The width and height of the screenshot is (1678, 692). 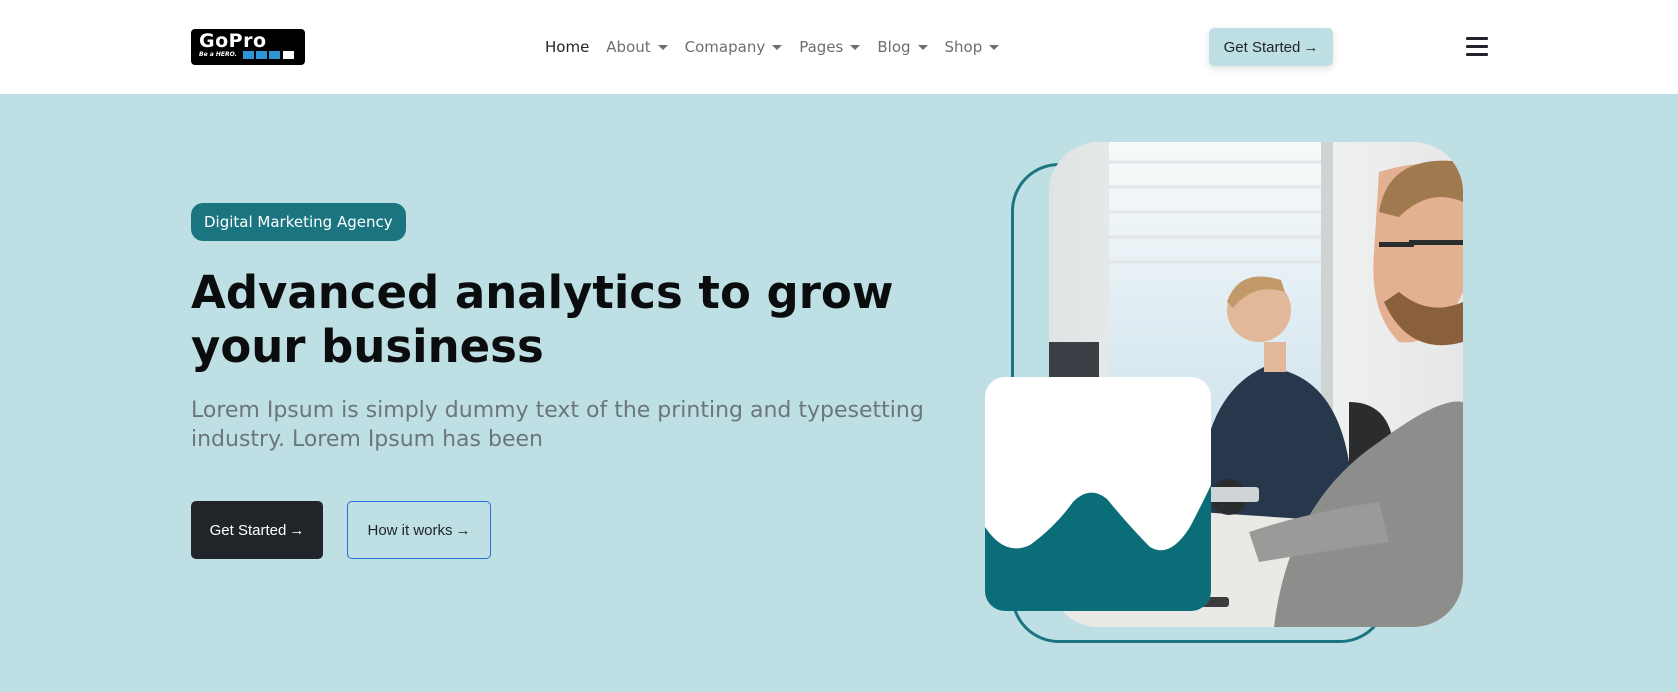 I want to click on logo-text: GoPro, so click(x=233, y=41).